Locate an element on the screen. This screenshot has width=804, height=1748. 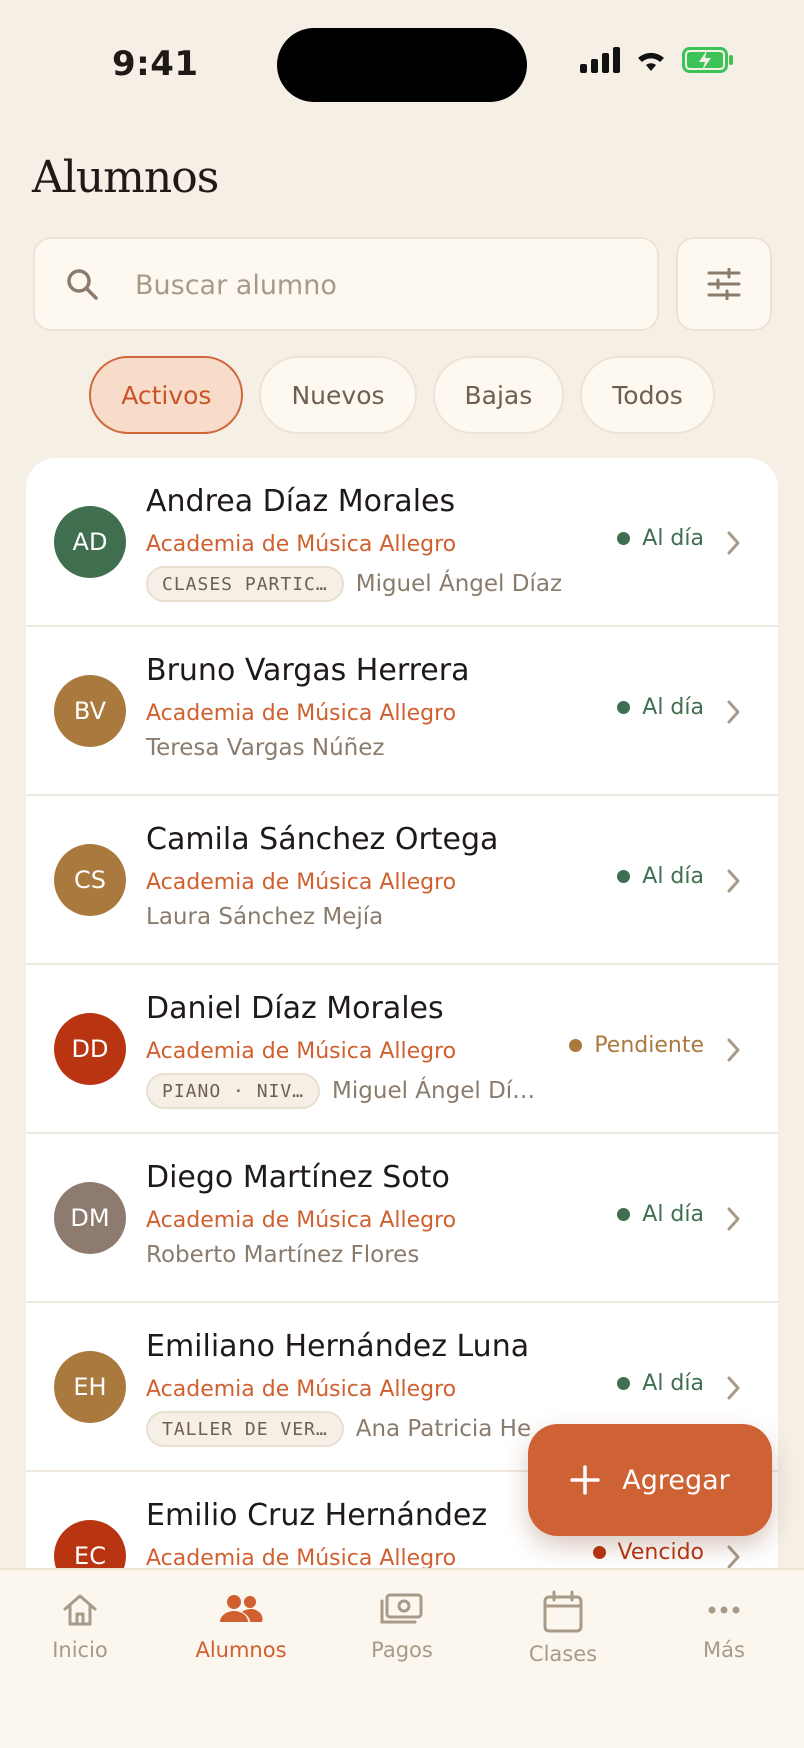
student-tutor: Teresa Vargas Núñez is located at coordinates (265, 748).